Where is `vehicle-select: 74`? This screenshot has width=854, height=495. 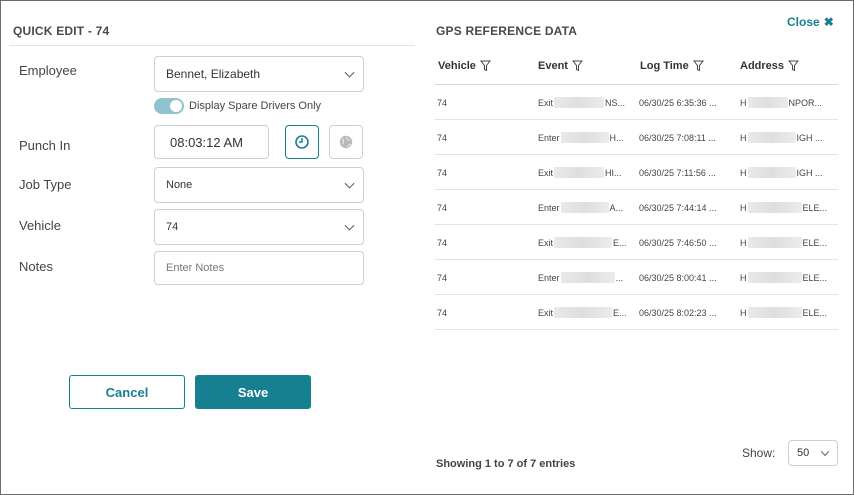
vehicle-select: 74 is located at coordinates (259, 227).